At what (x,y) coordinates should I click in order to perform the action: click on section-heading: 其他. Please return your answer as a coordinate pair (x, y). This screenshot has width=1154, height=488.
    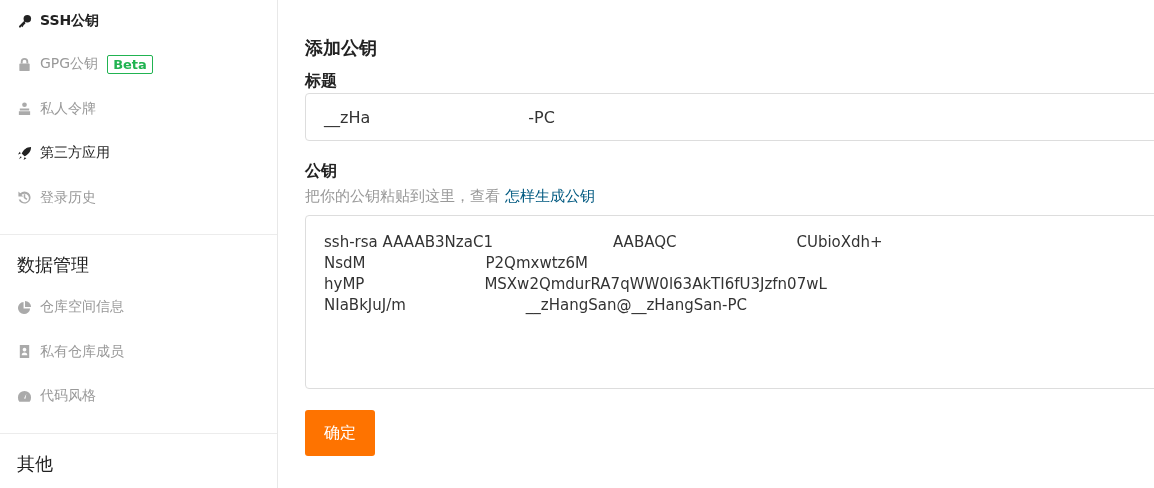
    Looking at the image, I should click on (35, 463).